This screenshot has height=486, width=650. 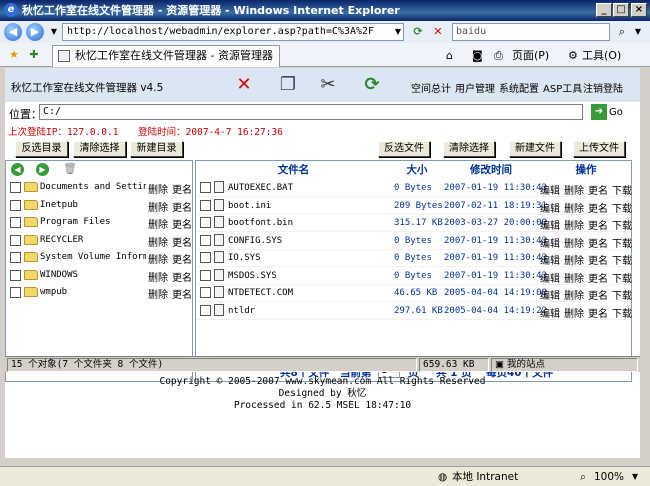 I want to click on folder-name: Documents and Settings, so click(x=93, y=187).